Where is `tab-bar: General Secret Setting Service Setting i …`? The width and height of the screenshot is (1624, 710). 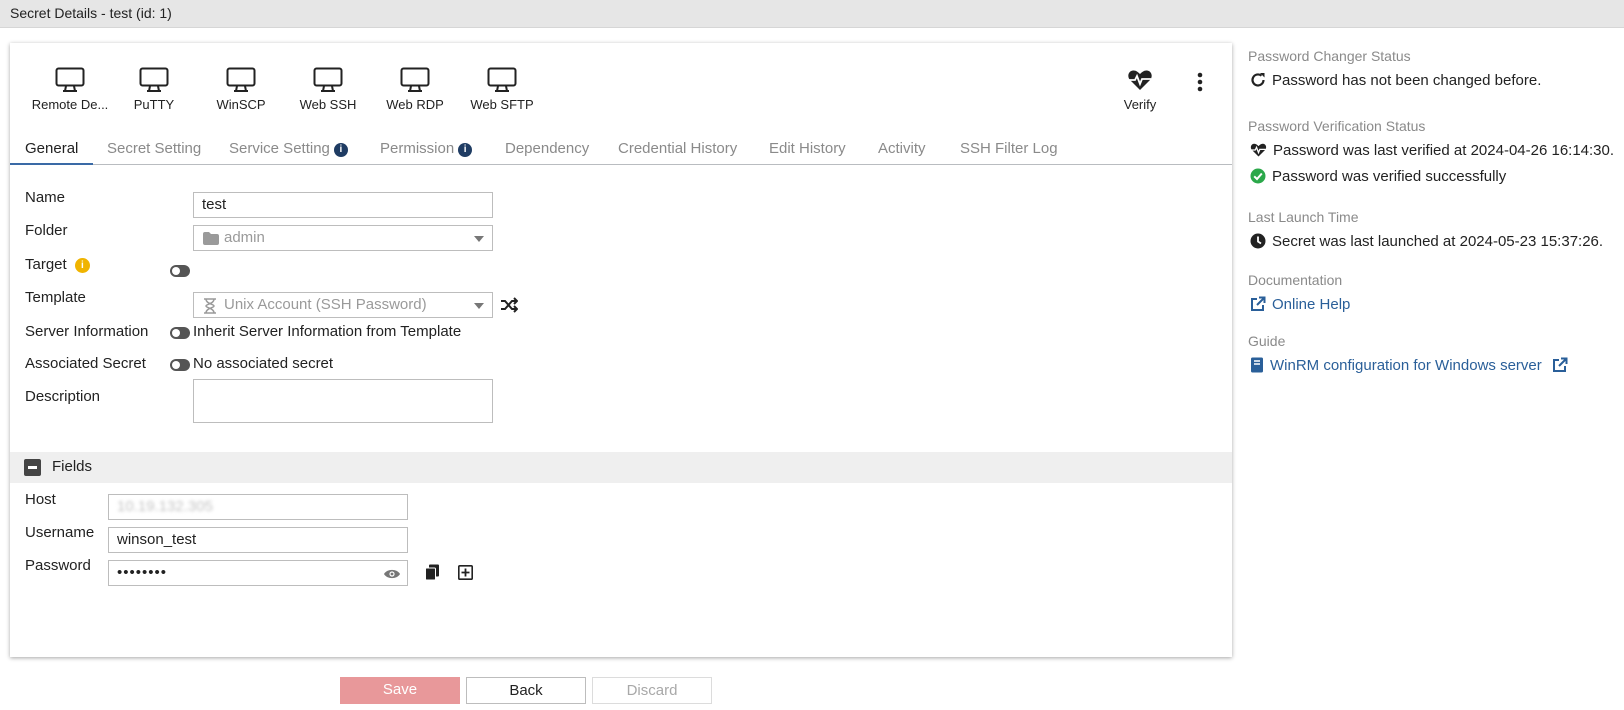 tab-bar: General Secret Setting Service Setting i … is located at coordinates (621, 150).